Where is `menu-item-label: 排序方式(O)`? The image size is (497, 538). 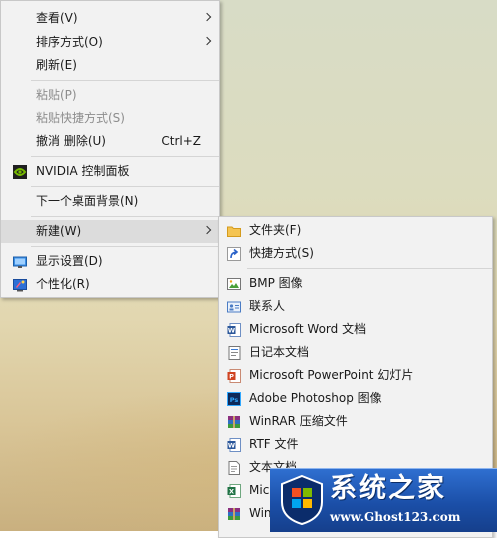
menu-item-label: 排序方式(O) is located at coordinates (69, 42).